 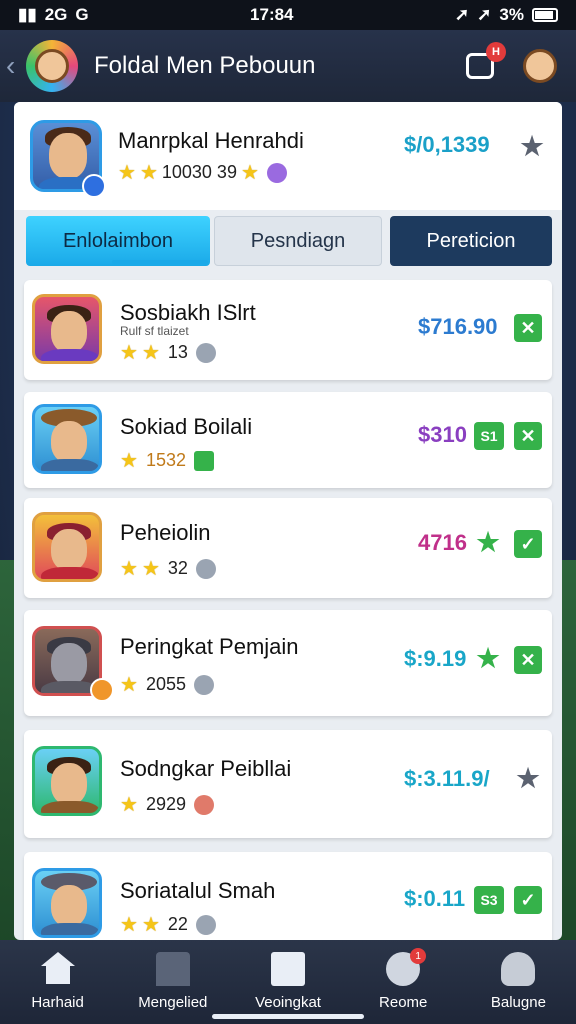 I want to click on status-bar: ▮▮ 2G G 17:84 ➚ ➚ 3%, so click(x=288, y=15).